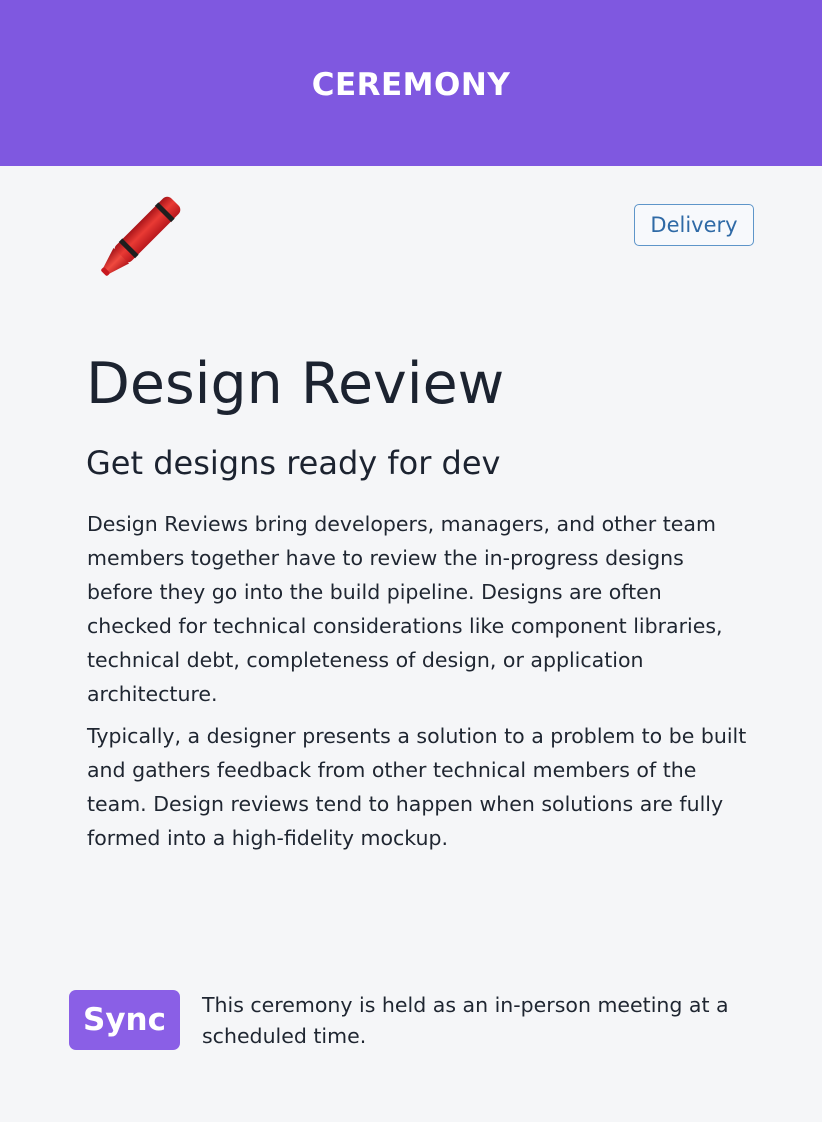  I want to click on header-bar: CEREMONY, so click(411, 83).